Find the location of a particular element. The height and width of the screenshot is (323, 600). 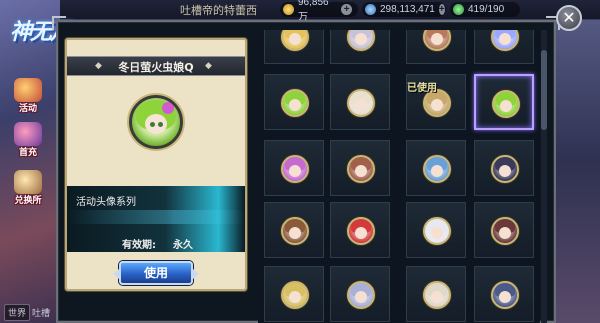

validity-label: 有效期: is located at coordinates (139, 245).